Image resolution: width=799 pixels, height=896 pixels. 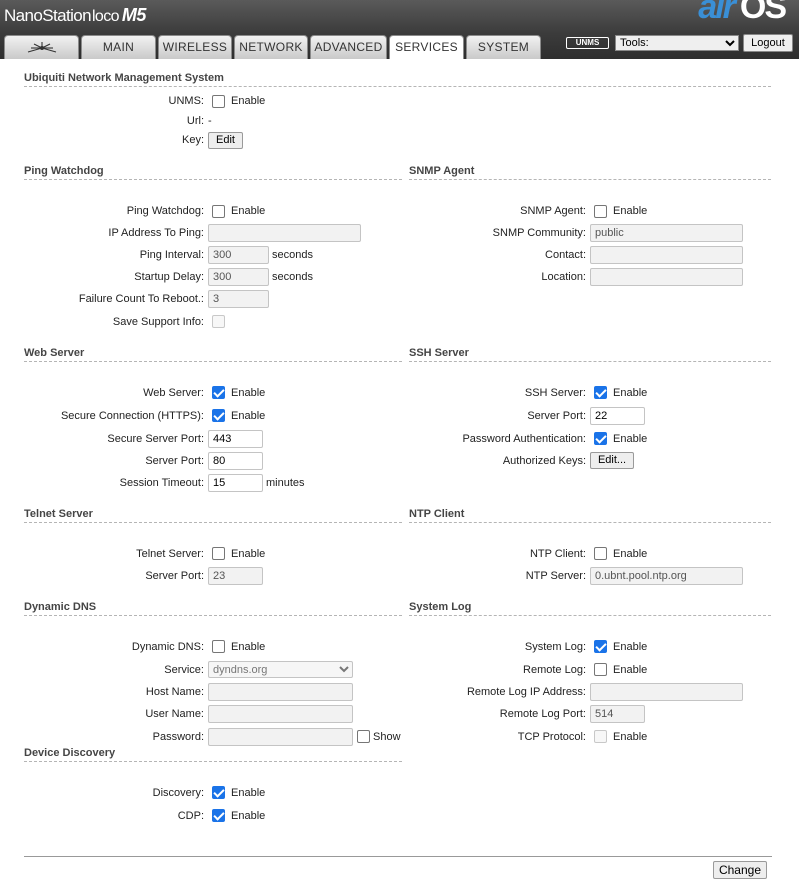 What do you see at coordinates (666, 692) in the screenshot?
I see `remote-log-ip-input` at bounding box center [666, 692].